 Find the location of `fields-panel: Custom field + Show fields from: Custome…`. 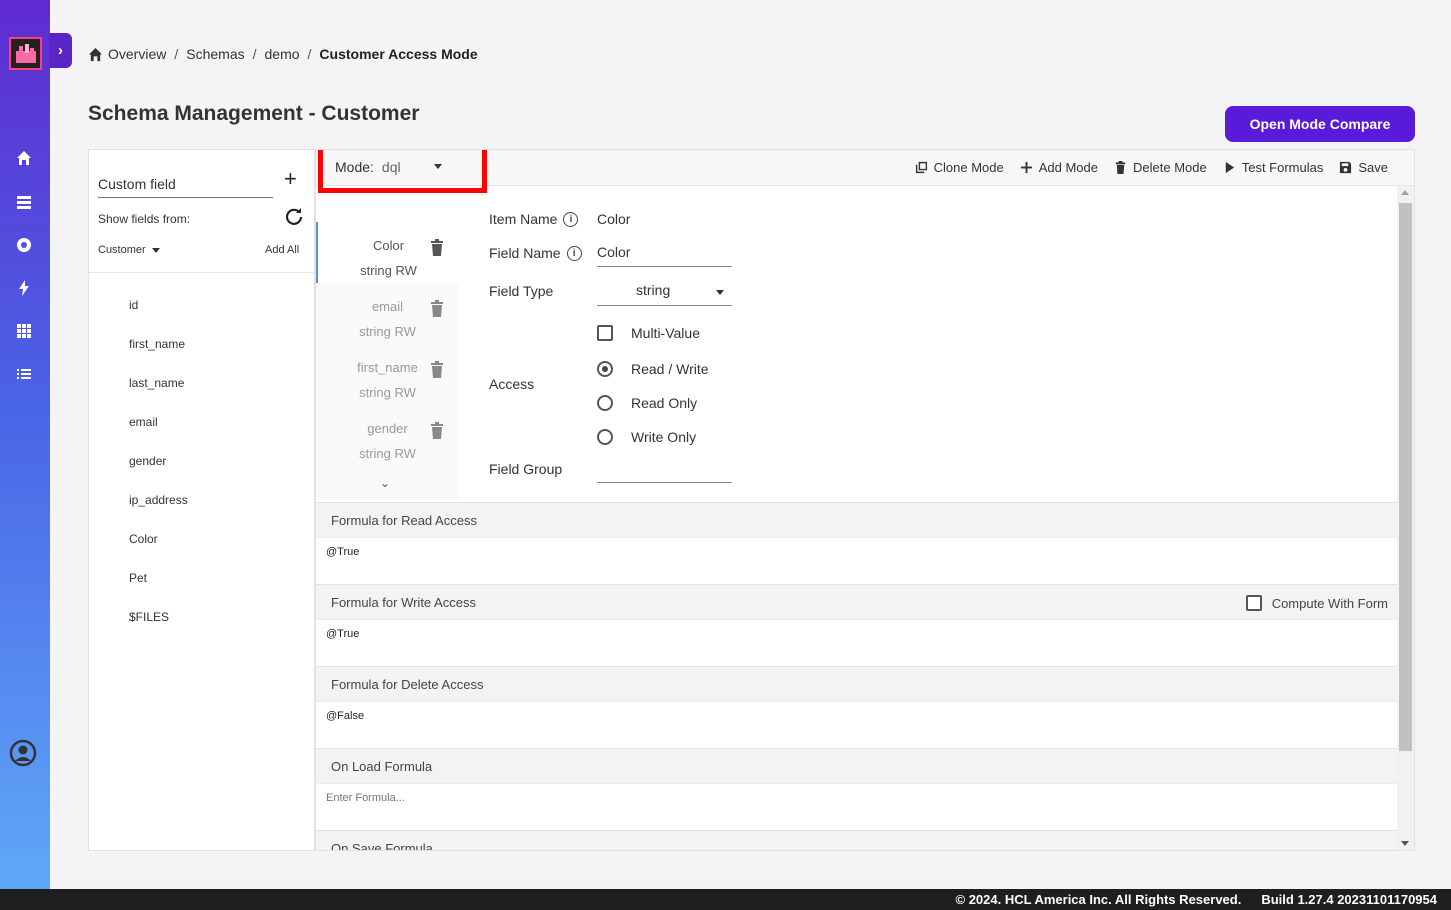

fields-panel: Custom field + Show fields from: Custome… is located at coordinates (201, 500).